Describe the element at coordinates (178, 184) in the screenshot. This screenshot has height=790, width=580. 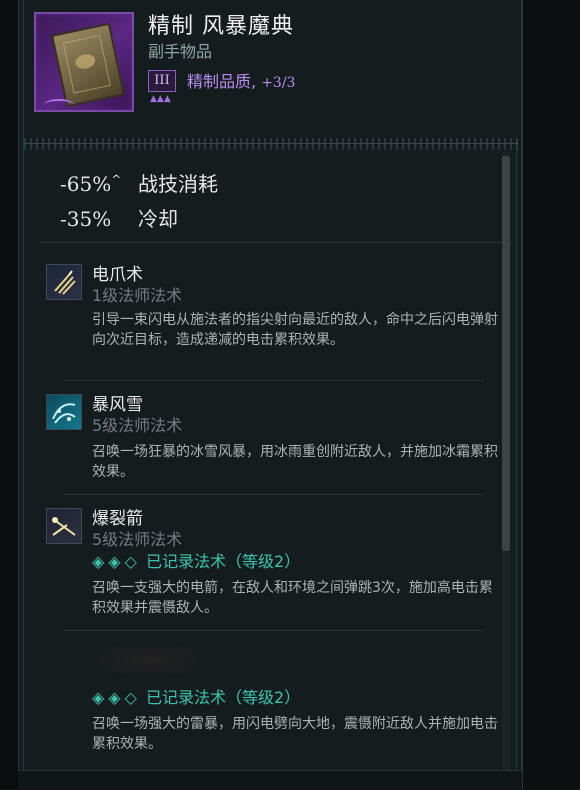
I see `stat-name: 战技消耗` at that location.